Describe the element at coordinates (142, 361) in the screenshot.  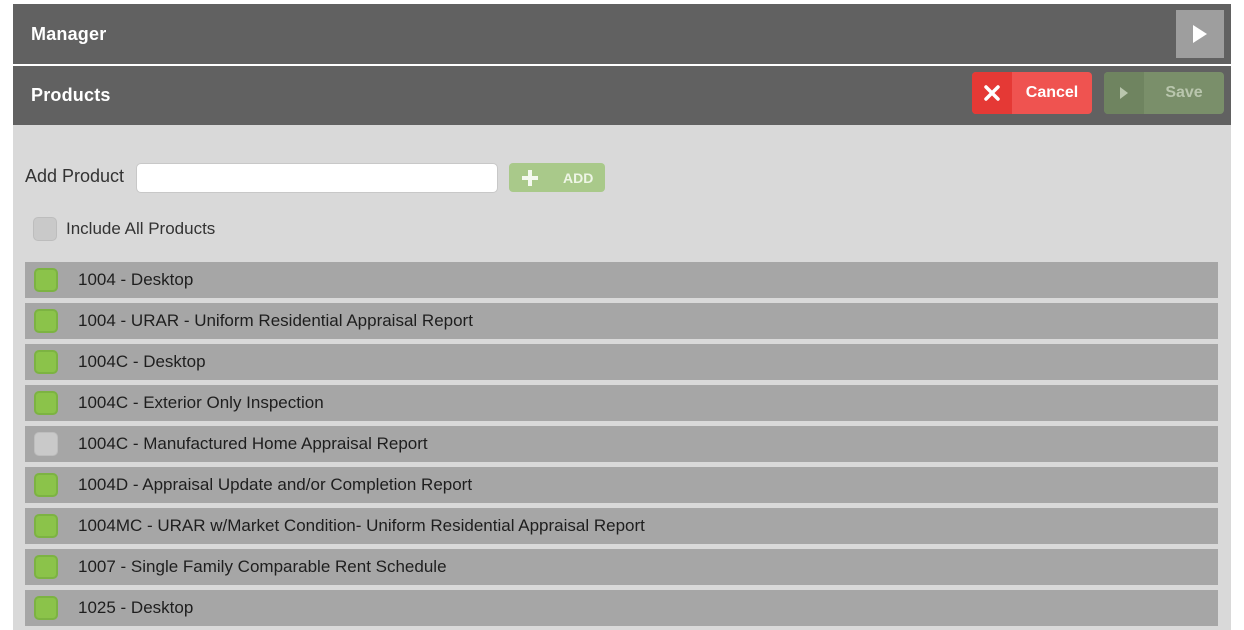
I see `product-label: 1004C - Desktop` at that location.